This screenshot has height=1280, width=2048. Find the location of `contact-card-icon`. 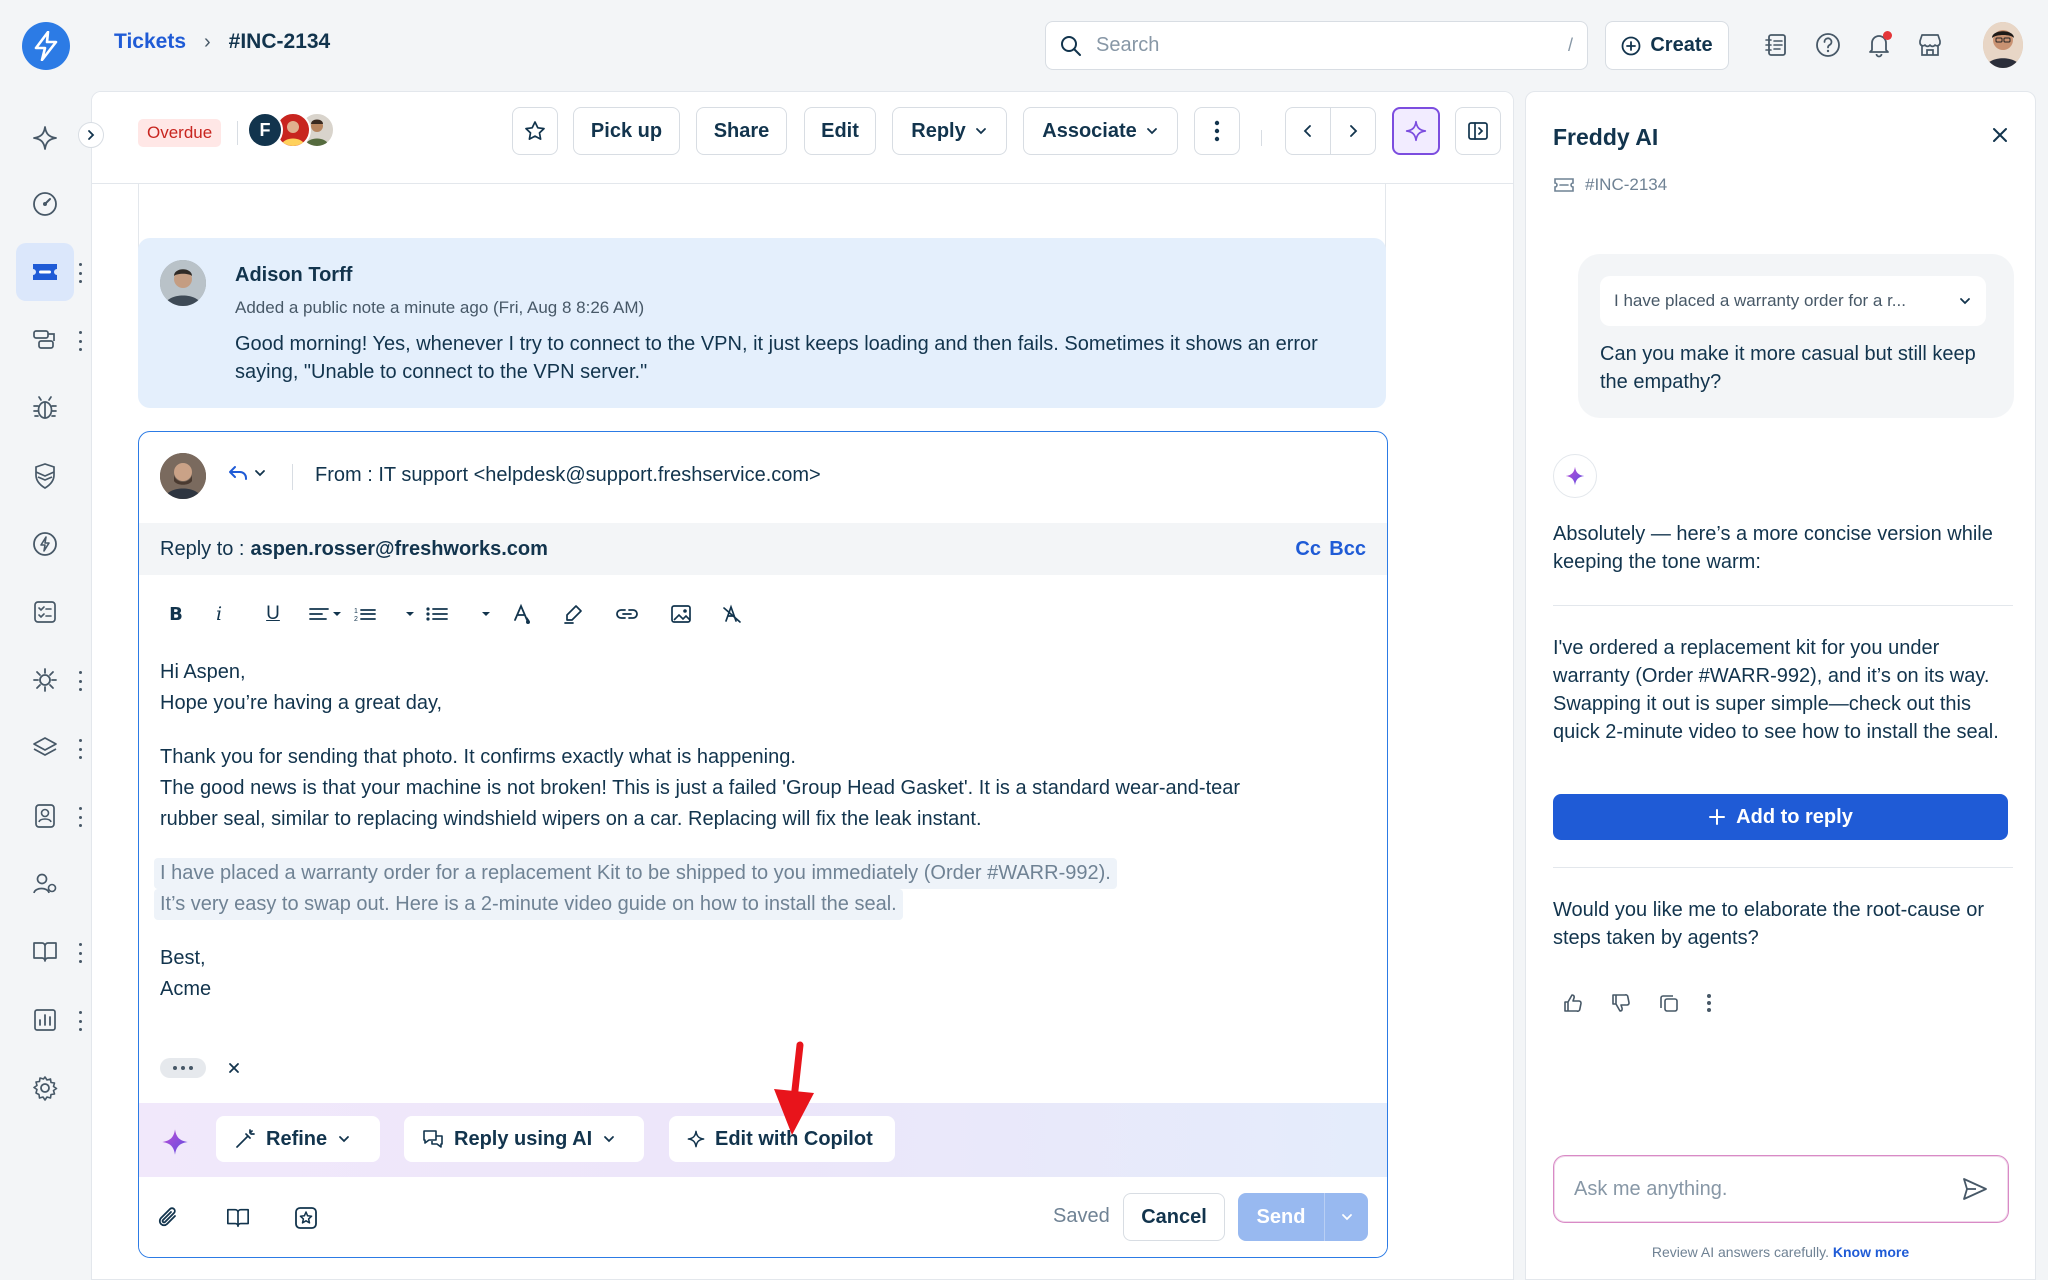

contact-card-icon is located at coordinates (1777, 45).